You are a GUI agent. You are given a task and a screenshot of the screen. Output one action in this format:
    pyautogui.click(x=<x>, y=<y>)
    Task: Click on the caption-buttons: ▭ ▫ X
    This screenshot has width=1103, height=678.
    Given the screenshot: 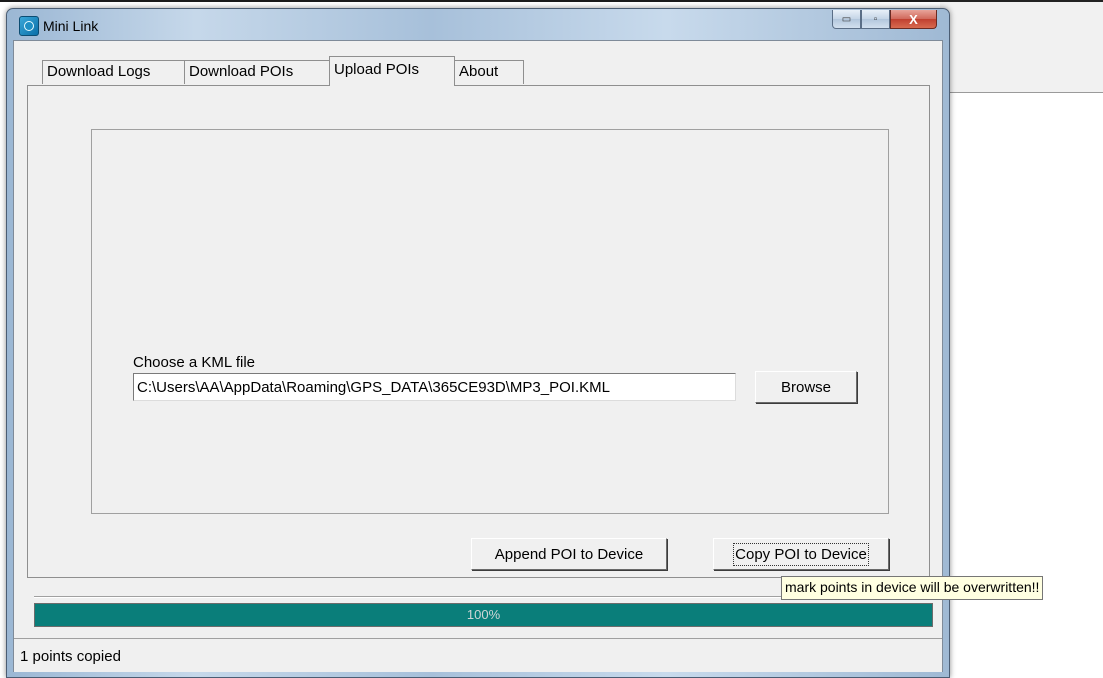 What is the action you would take?
    pyautogui.click(x=884, y=19)
    